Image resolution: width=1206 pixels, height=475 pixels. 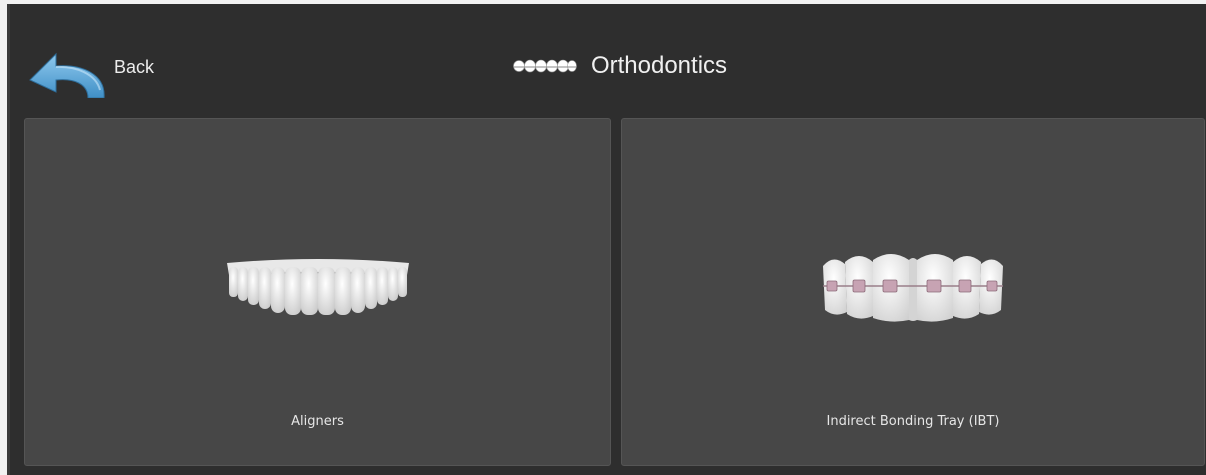 What do you see at coordinates (317, 421) in the screenshot?
I see `aligners-label: Aligners` at bounding box center [317, 421].